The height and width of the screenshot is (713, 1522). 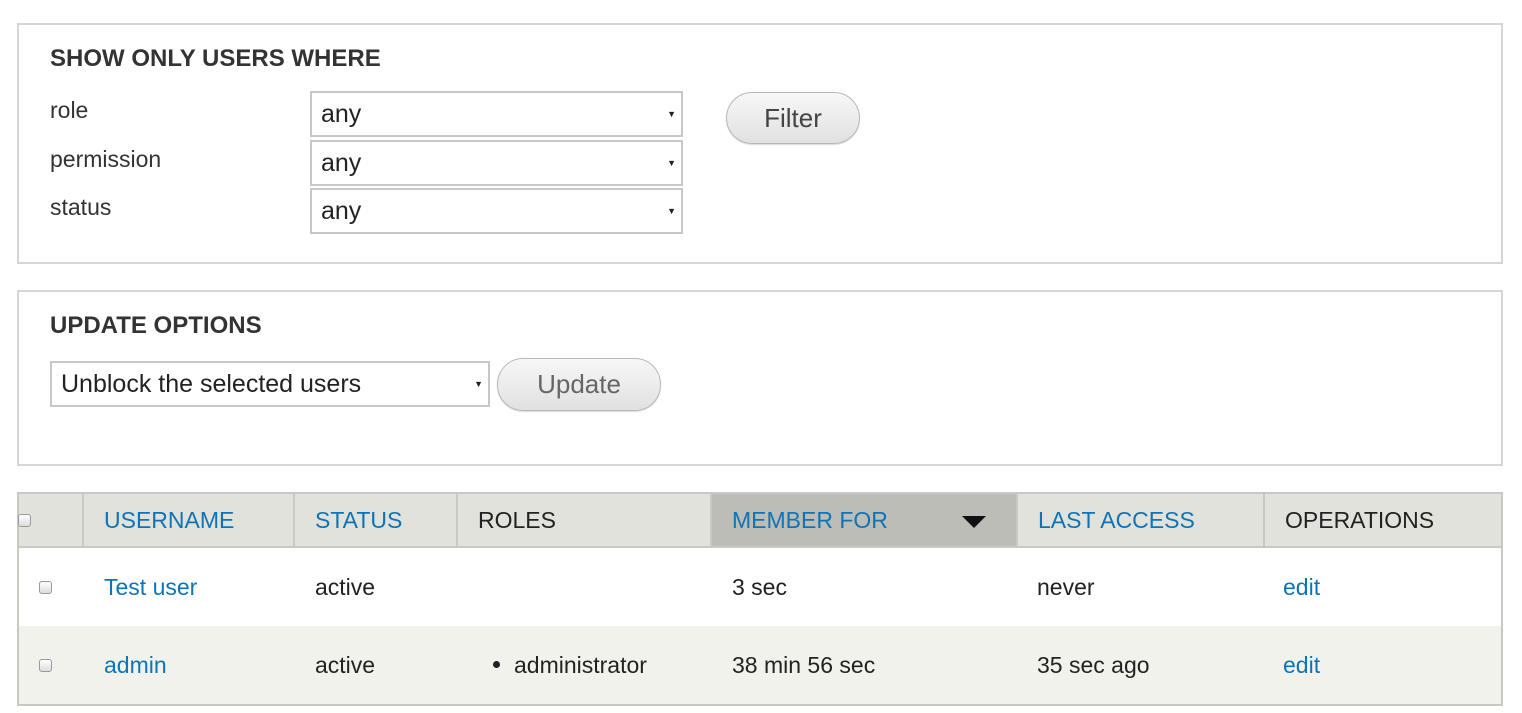 What do you see at coordinates (215, 58) in the screenshot?
I see `filter-legend: SHOW ONLY USERS WHERE` at bounding box center [215, 58].